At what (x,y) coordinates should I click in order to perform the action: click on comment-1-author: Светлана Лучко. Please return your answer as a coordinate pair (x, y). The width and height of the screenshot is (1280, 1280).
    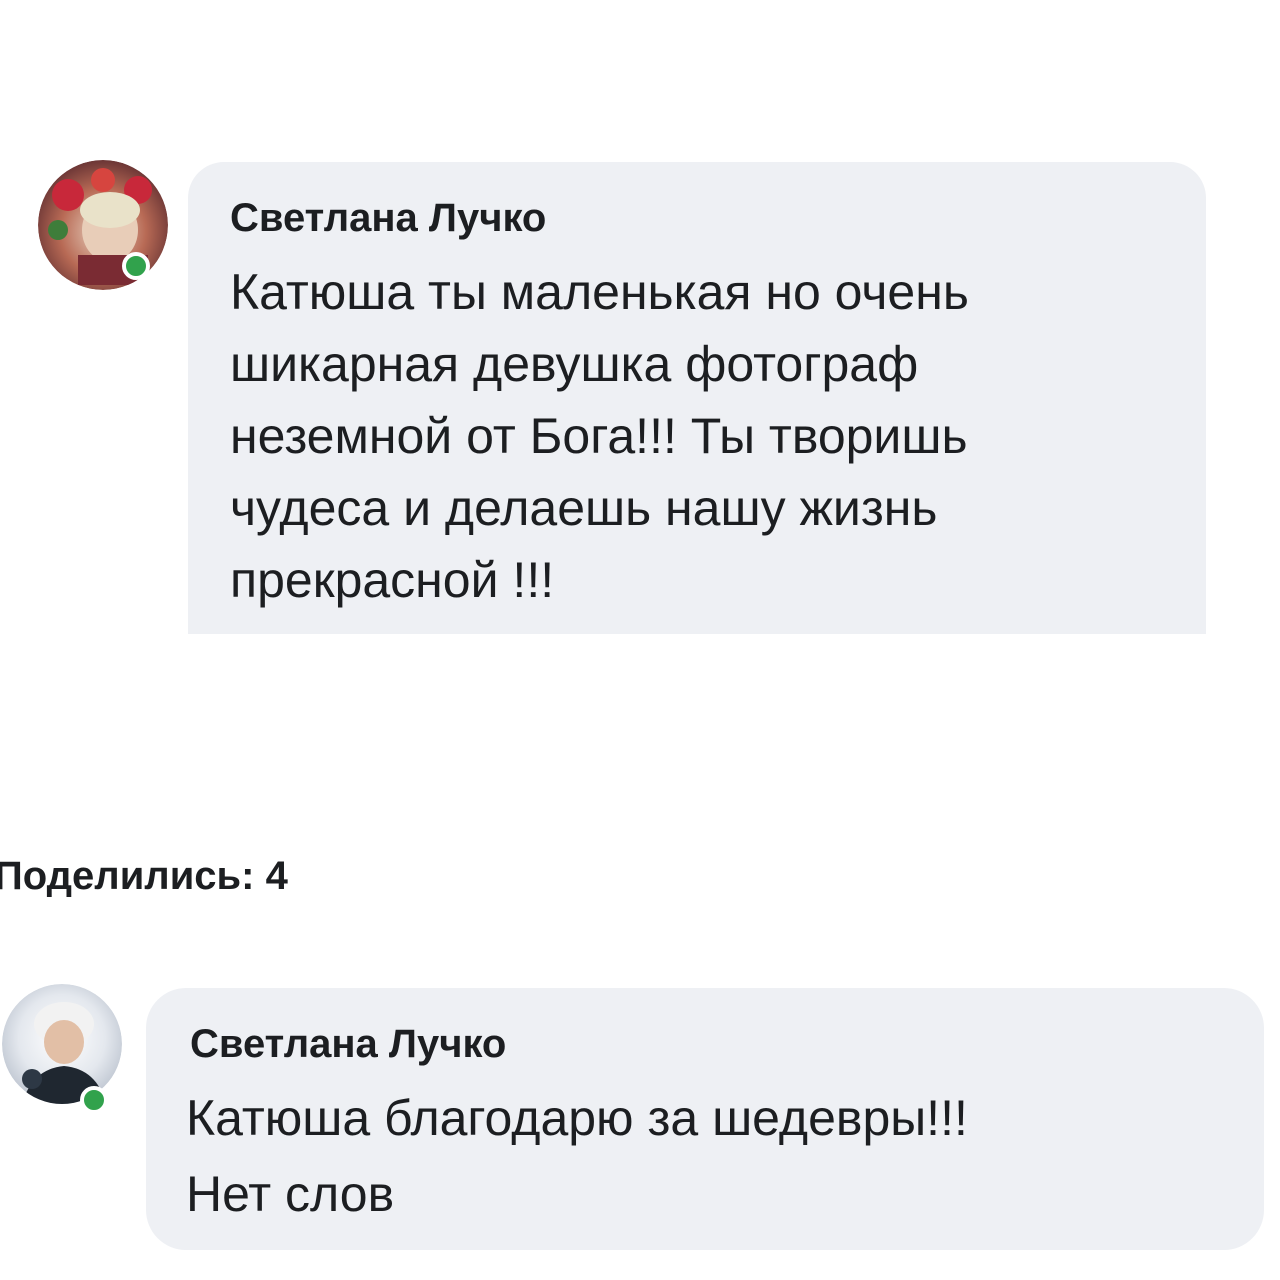
    Looking at the image, I should click on (388, 218).